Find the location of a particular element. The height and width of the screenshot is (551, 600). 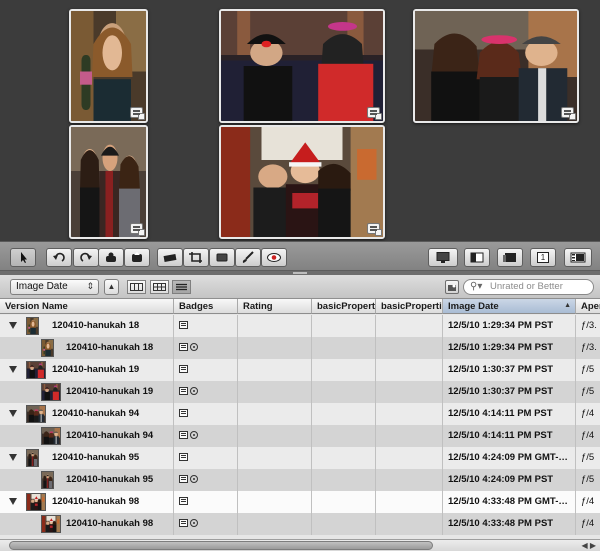

rotate-left-button is located at coordinates (59, 257).